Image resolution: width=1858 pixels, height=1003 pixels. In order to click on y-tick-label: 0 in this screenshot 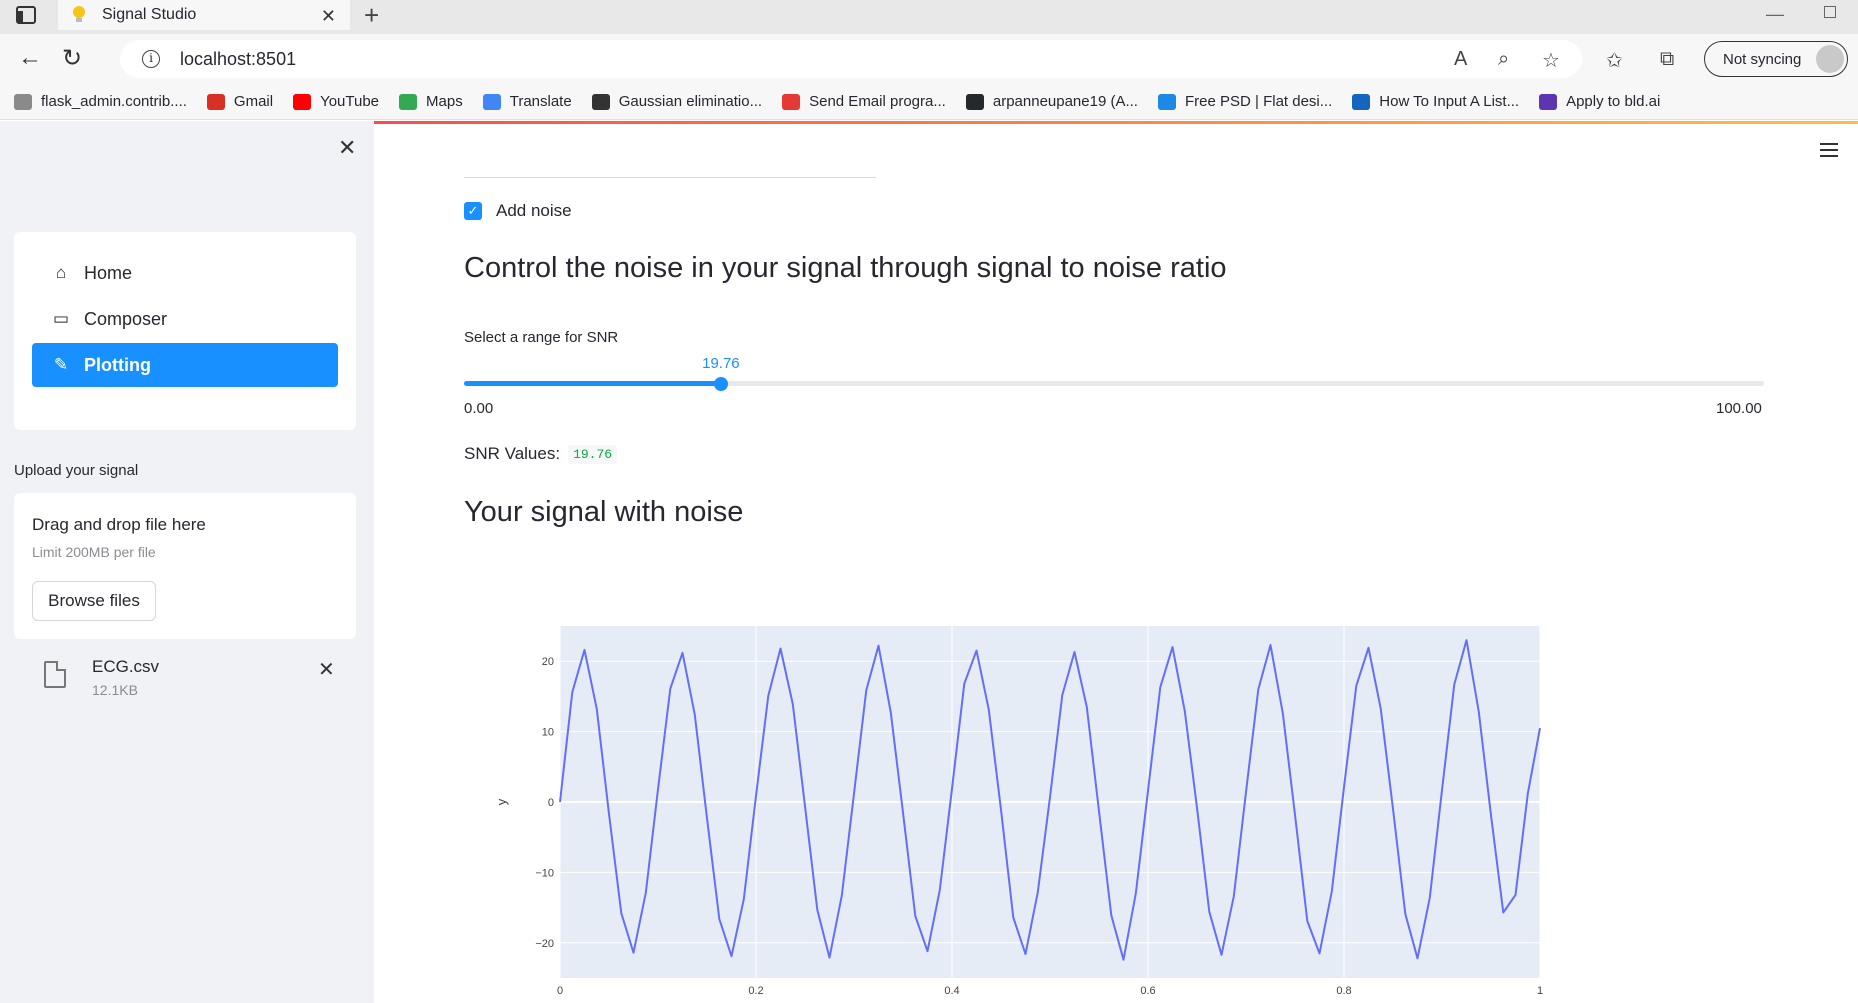, I will do `click(551, 803)`.